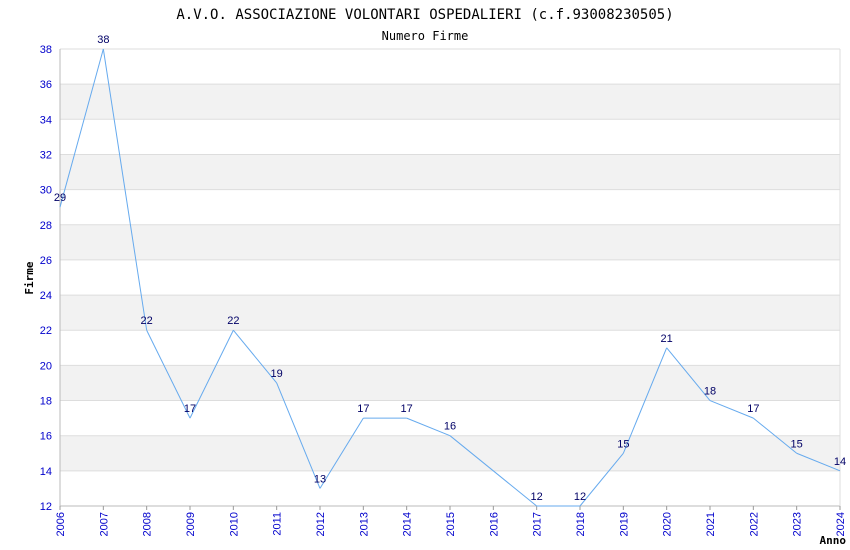 This screenshot has width=850, height=550. Describe the element at coordinates (320, 479) in the screenshot. I see `data-label: 13` at that location.